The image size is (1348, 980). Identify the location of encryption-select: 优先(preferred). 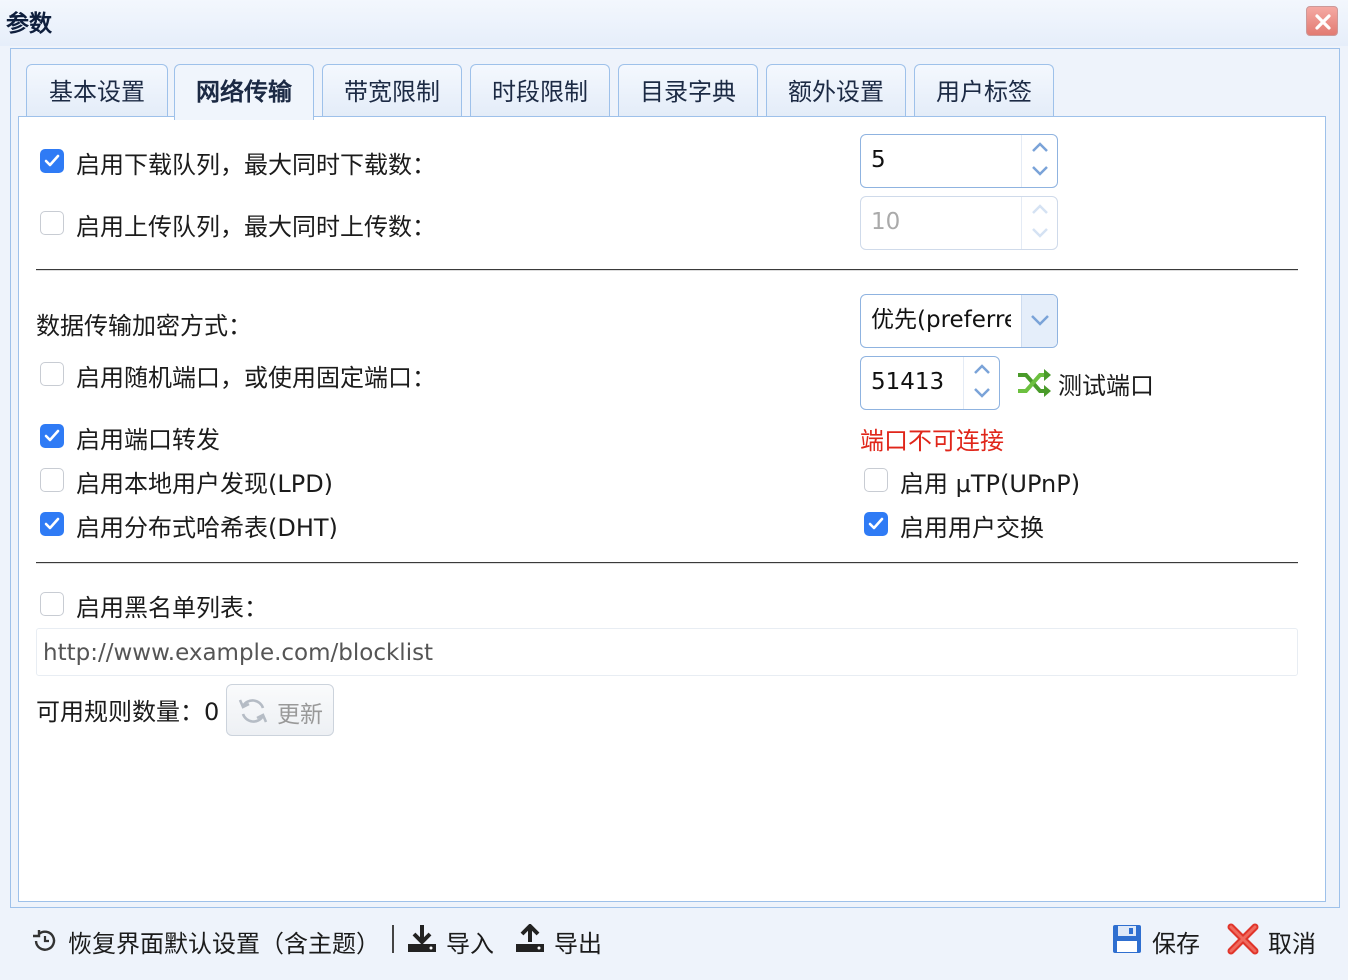
(959, 321).